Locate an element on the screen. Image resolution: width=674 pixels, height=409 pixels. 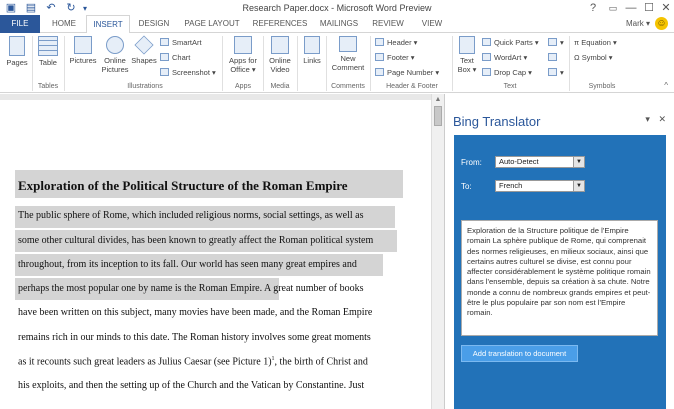
smartart-label: SmartArt is located at coordinates (187, 42).